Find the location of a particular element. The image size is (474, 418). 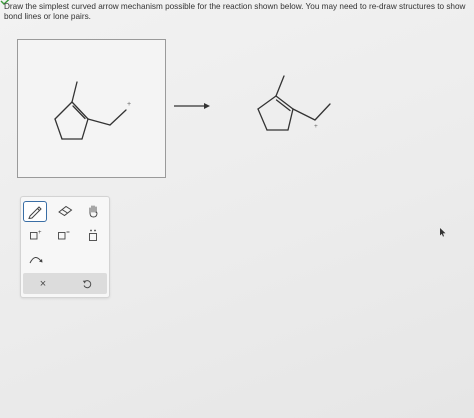

drawing-canvas: + is located at coordinates (91, 108).